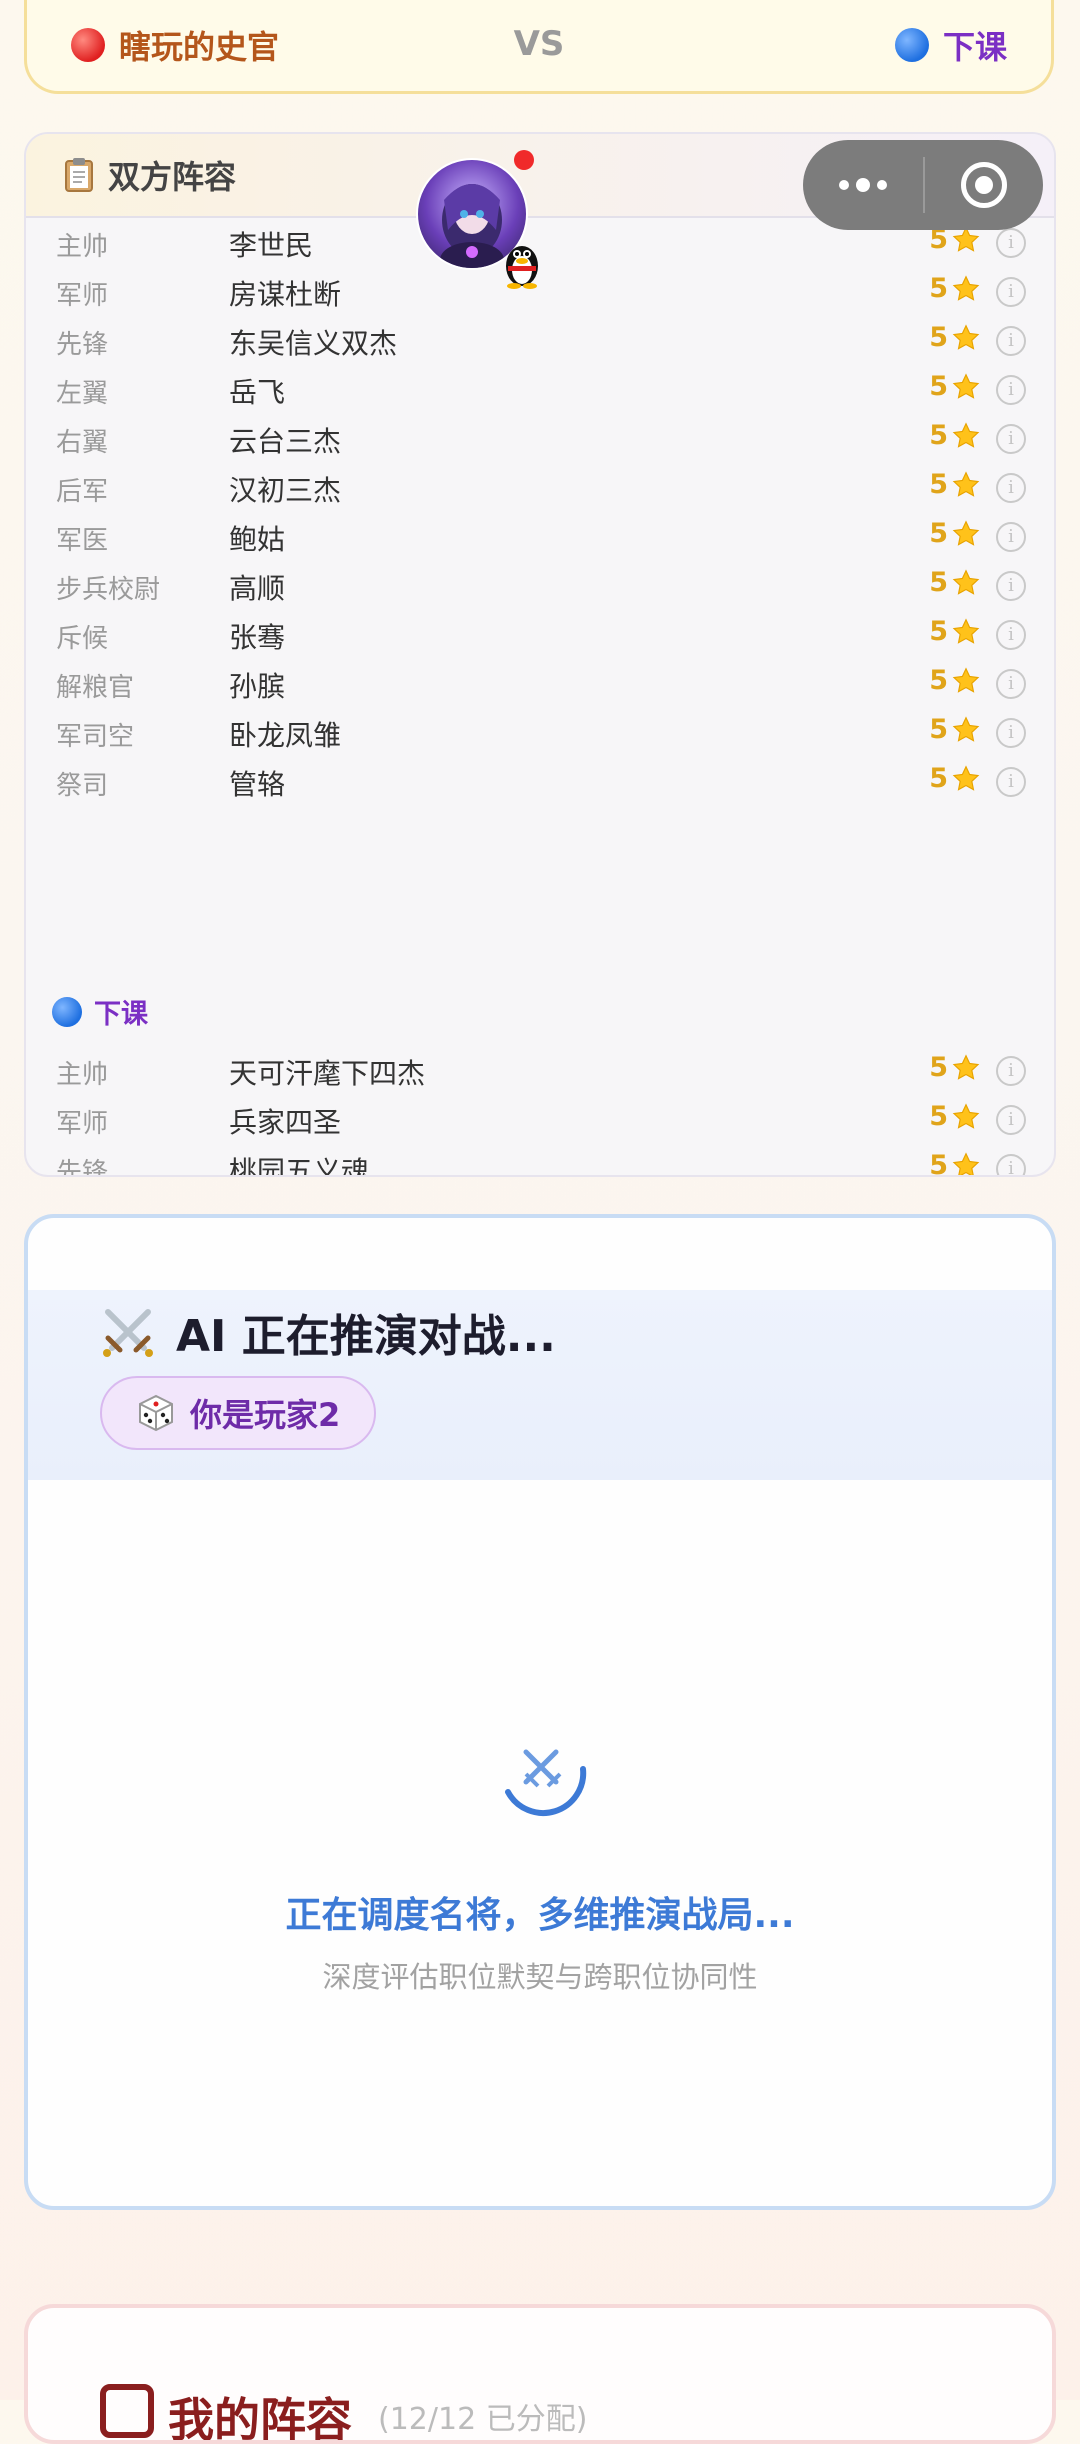  Describe the element at coordinates (156, 1413) in the screenshot. I see `dice-icon` at that location.